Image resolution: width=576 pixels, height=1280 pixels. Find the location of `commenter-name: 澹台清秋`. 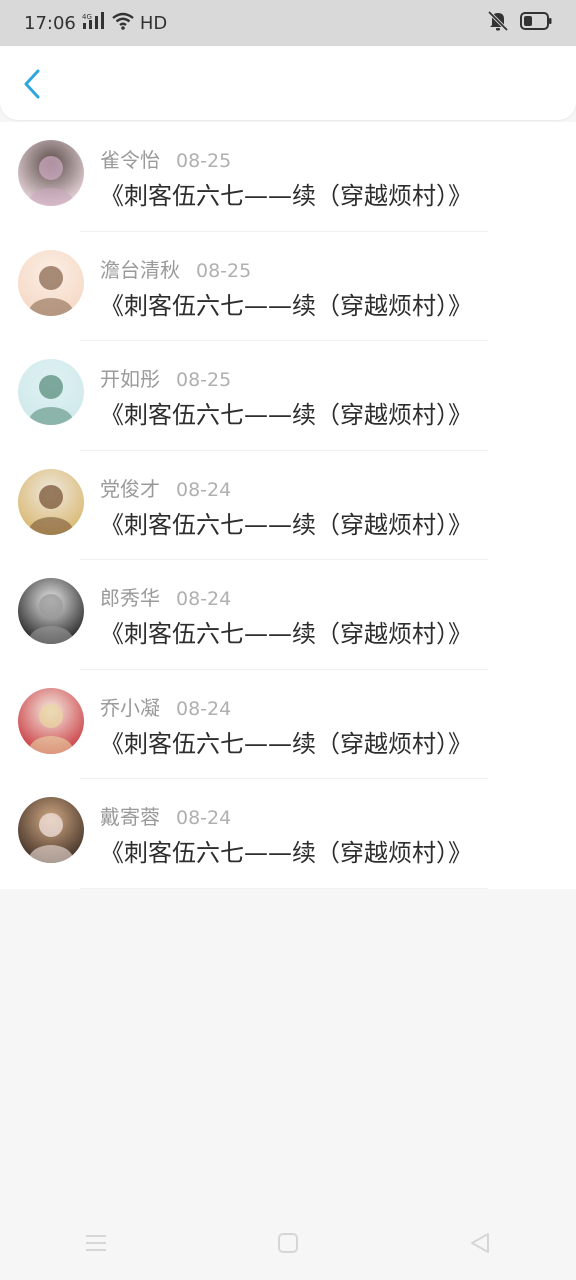

commenter-name: 澹台清秋 is located at coordinates (140, 268).